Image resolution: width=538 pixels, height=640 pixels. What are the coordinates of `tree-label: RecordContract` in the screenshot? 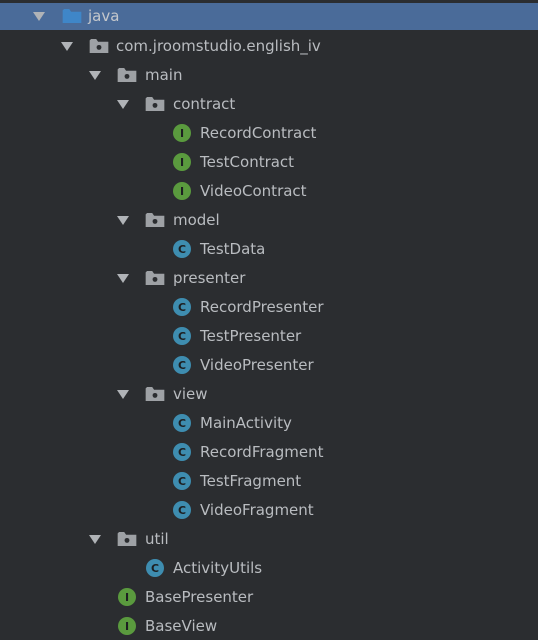 It's located at (258, 133).